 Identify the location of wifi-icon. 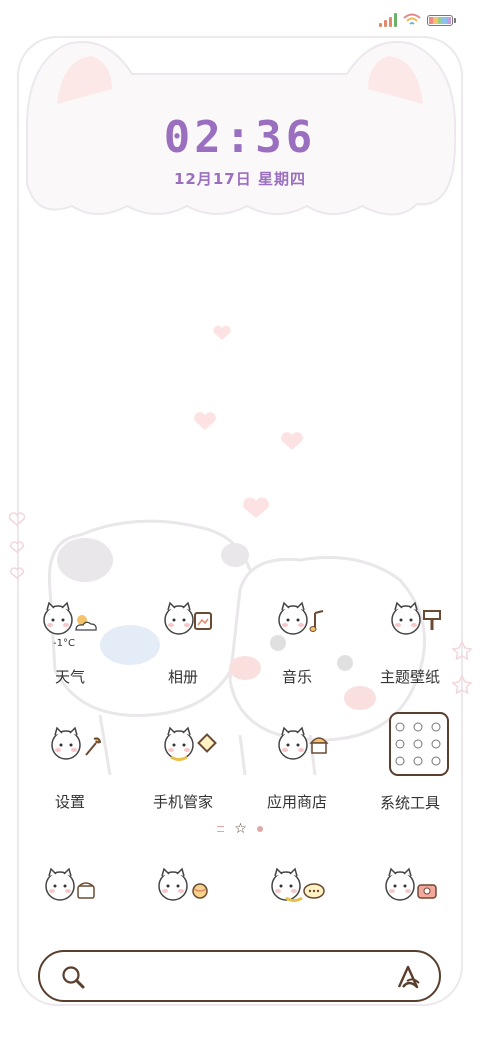
(412, 19).